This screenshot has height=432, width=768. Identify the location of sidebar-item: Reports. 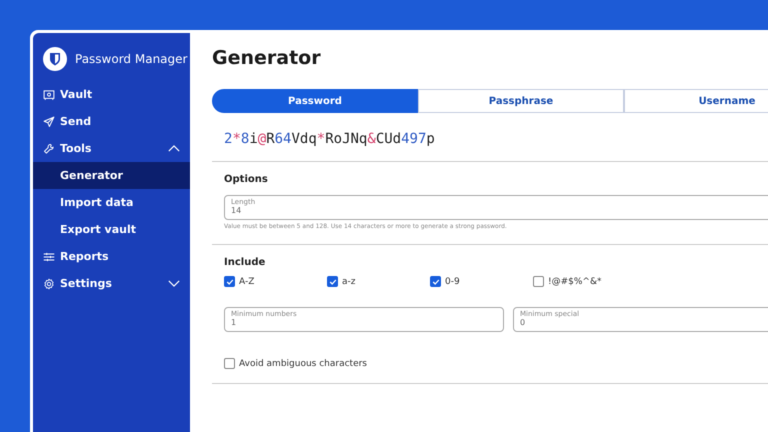
(111, 256).